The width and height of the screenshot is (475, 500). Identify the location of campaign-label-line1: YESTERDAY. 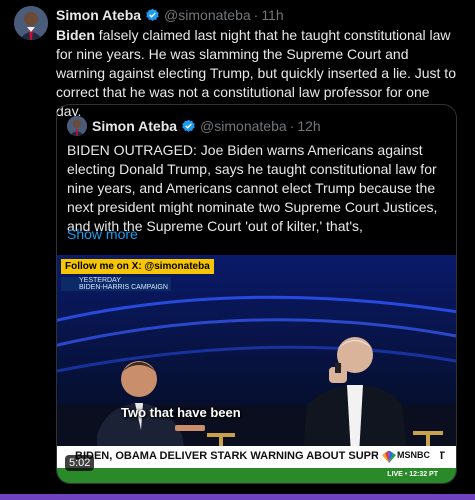
(100, 280).